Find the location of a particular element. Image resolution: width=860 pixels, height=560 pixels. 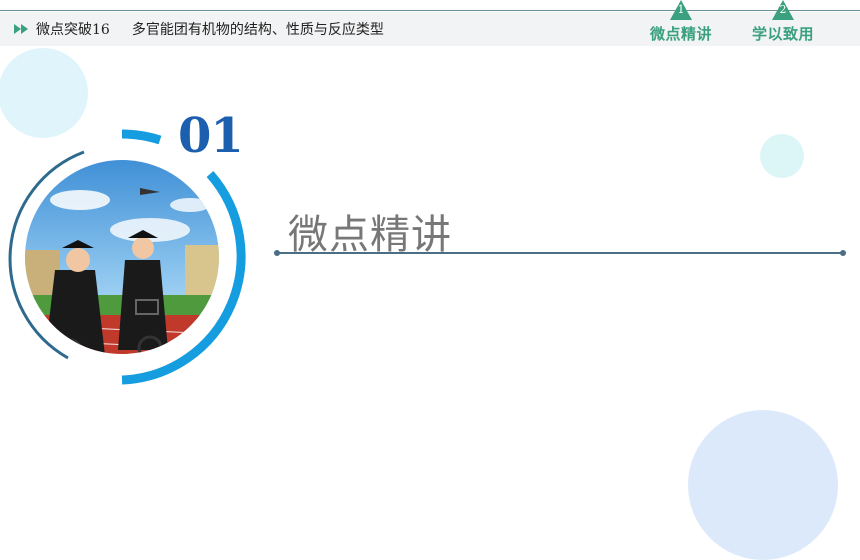

breadcrumb: 微点突破16 多官能团有机物的结构、性质与反应类型 is located at coordinates (199, 29).